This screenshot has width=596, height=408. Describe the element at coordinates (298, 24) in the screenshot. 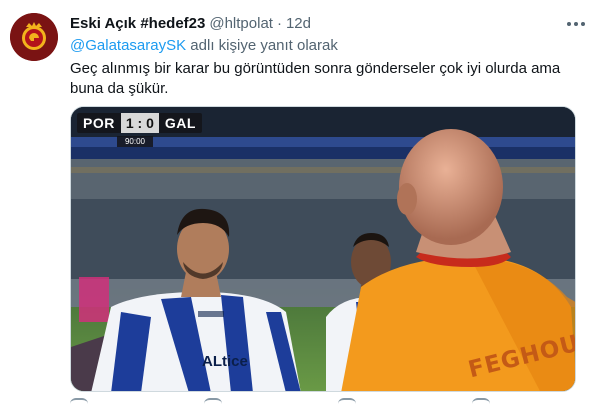

I see `timestamp: 12d` at that location.